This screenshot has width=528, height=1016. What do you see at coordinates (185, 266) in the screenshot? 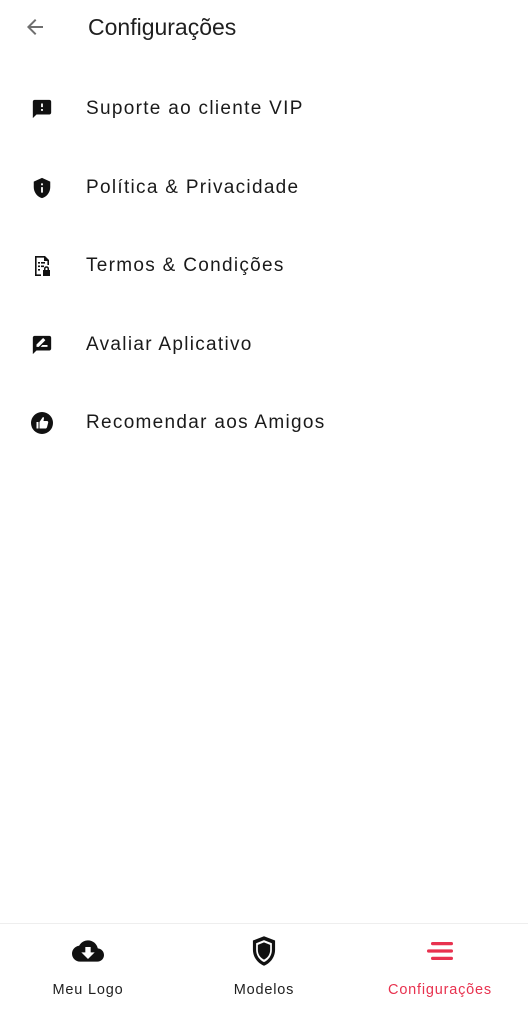
I see `menu-item-label: Termos & Condições` at bounding box center [185, 266].